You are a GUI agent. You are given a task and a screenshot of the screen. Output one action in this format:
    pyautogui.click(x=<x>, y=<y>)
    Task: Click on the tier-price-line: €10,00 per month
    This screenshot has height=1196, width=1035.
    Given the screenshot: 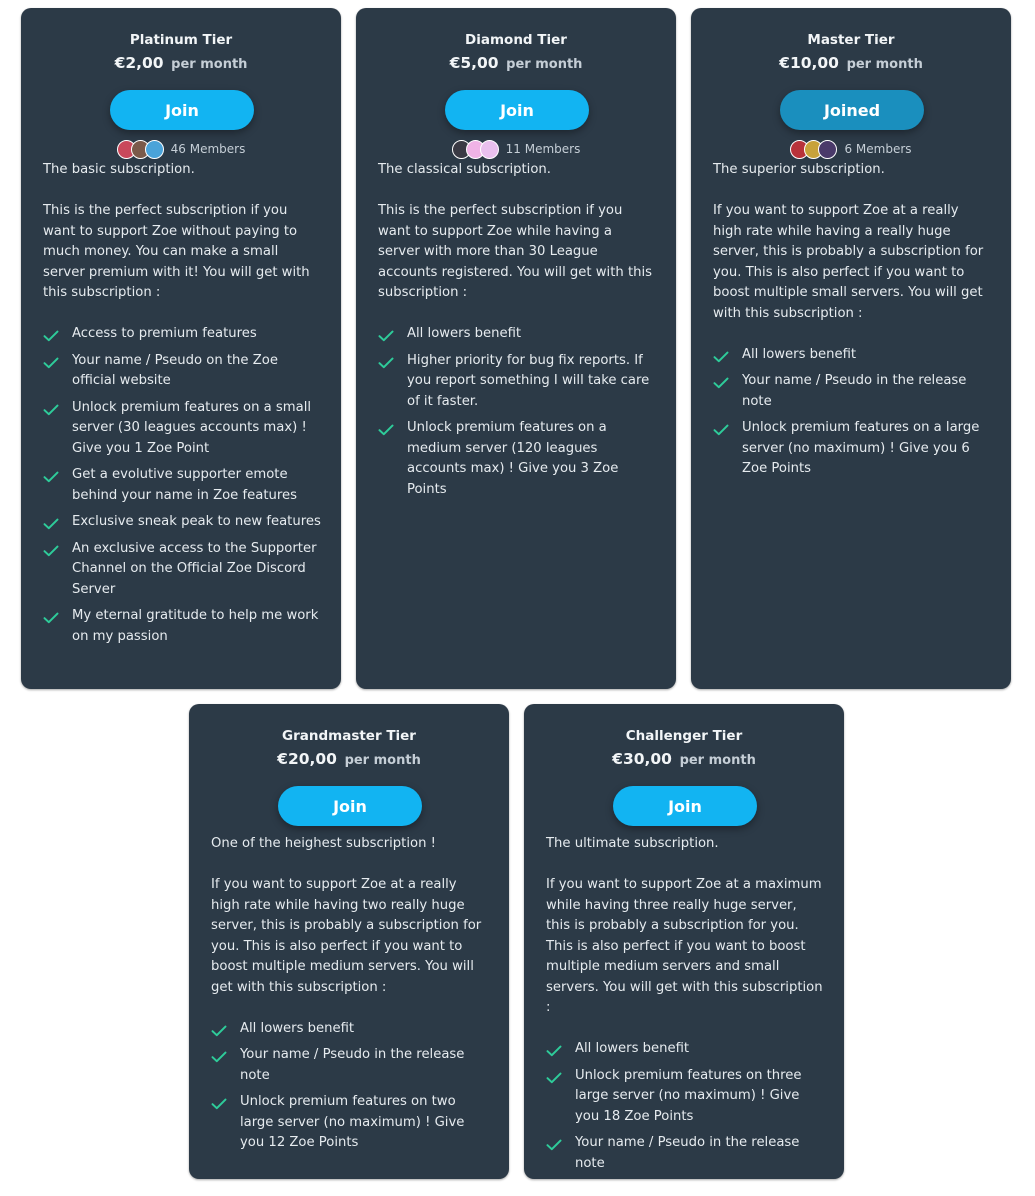 What is the action you would take?
    pyautogui.click(x=851, y=62)
    